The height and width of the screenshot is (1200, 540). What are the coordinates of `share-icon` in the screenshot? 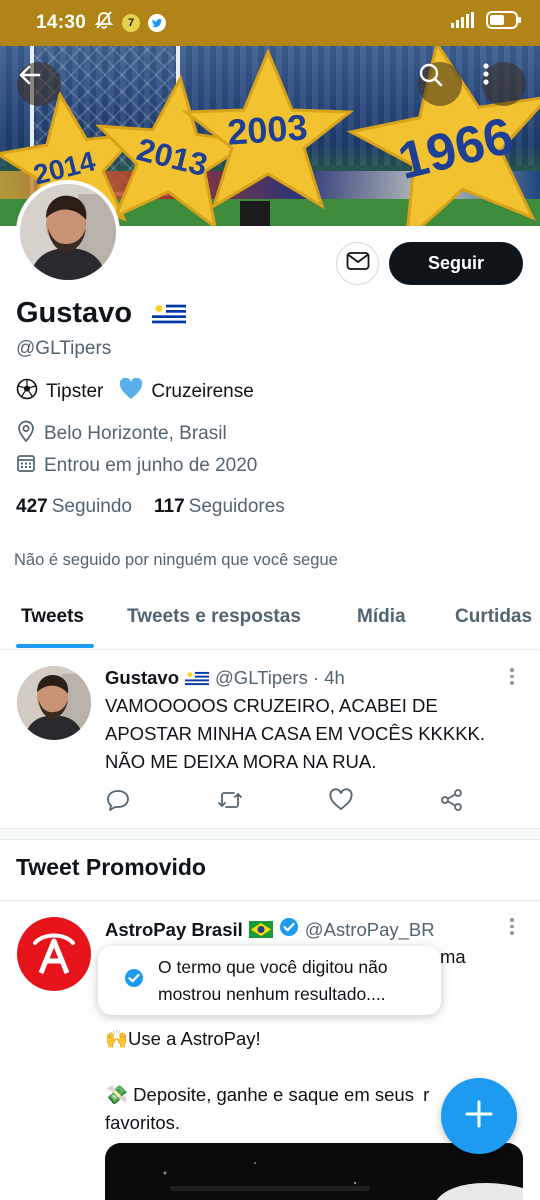 It's located at (452, 802).